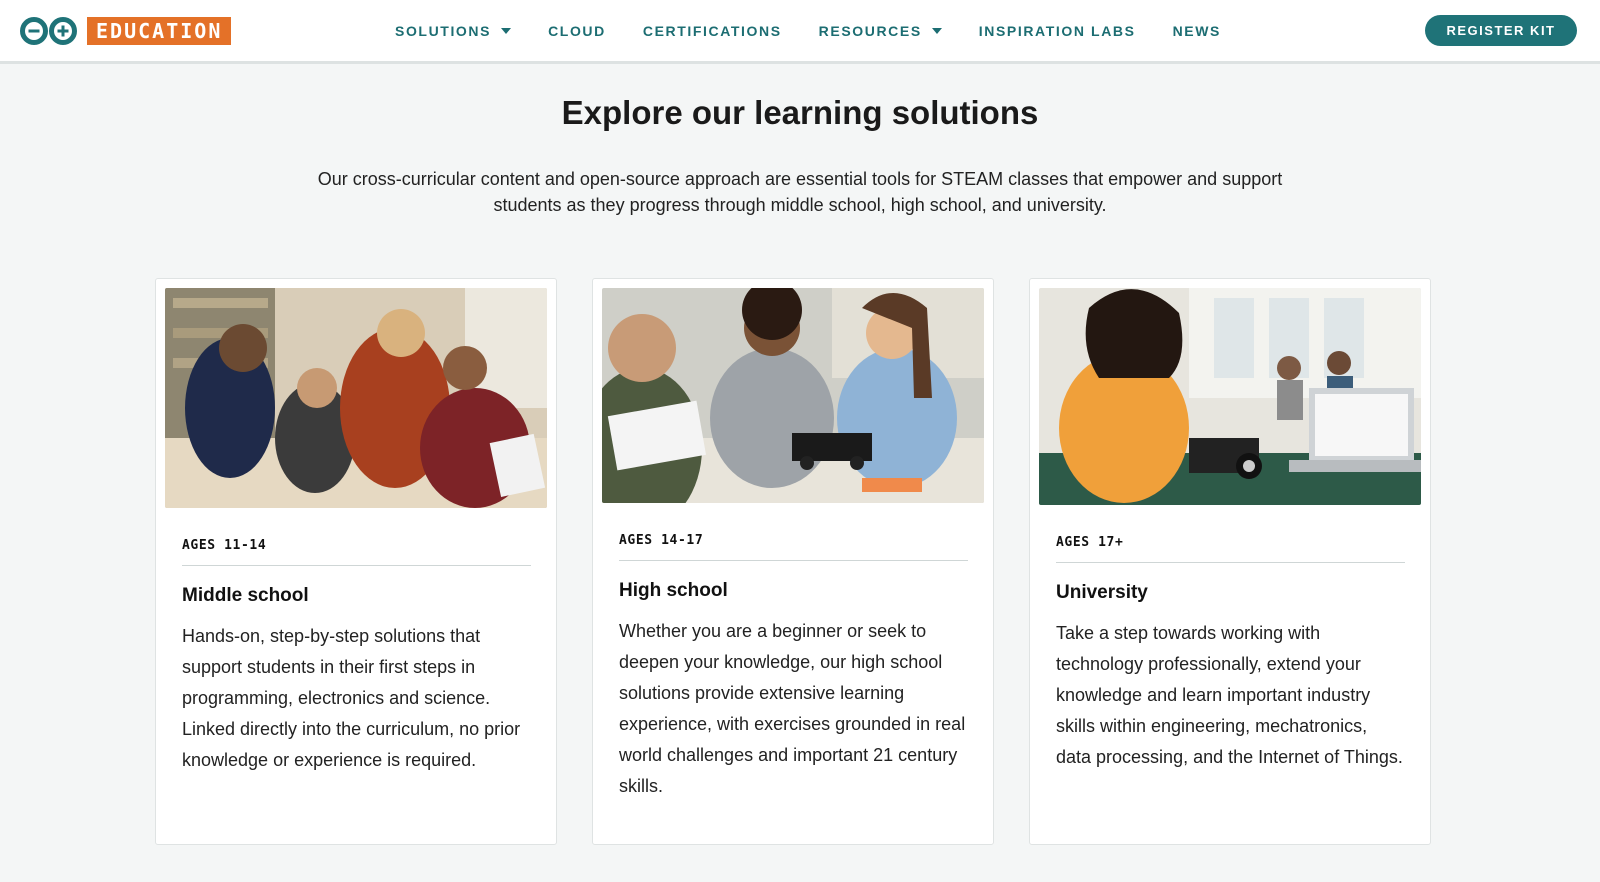  I want to click on card-age-range: AGES 11-14, so click(224, 545).